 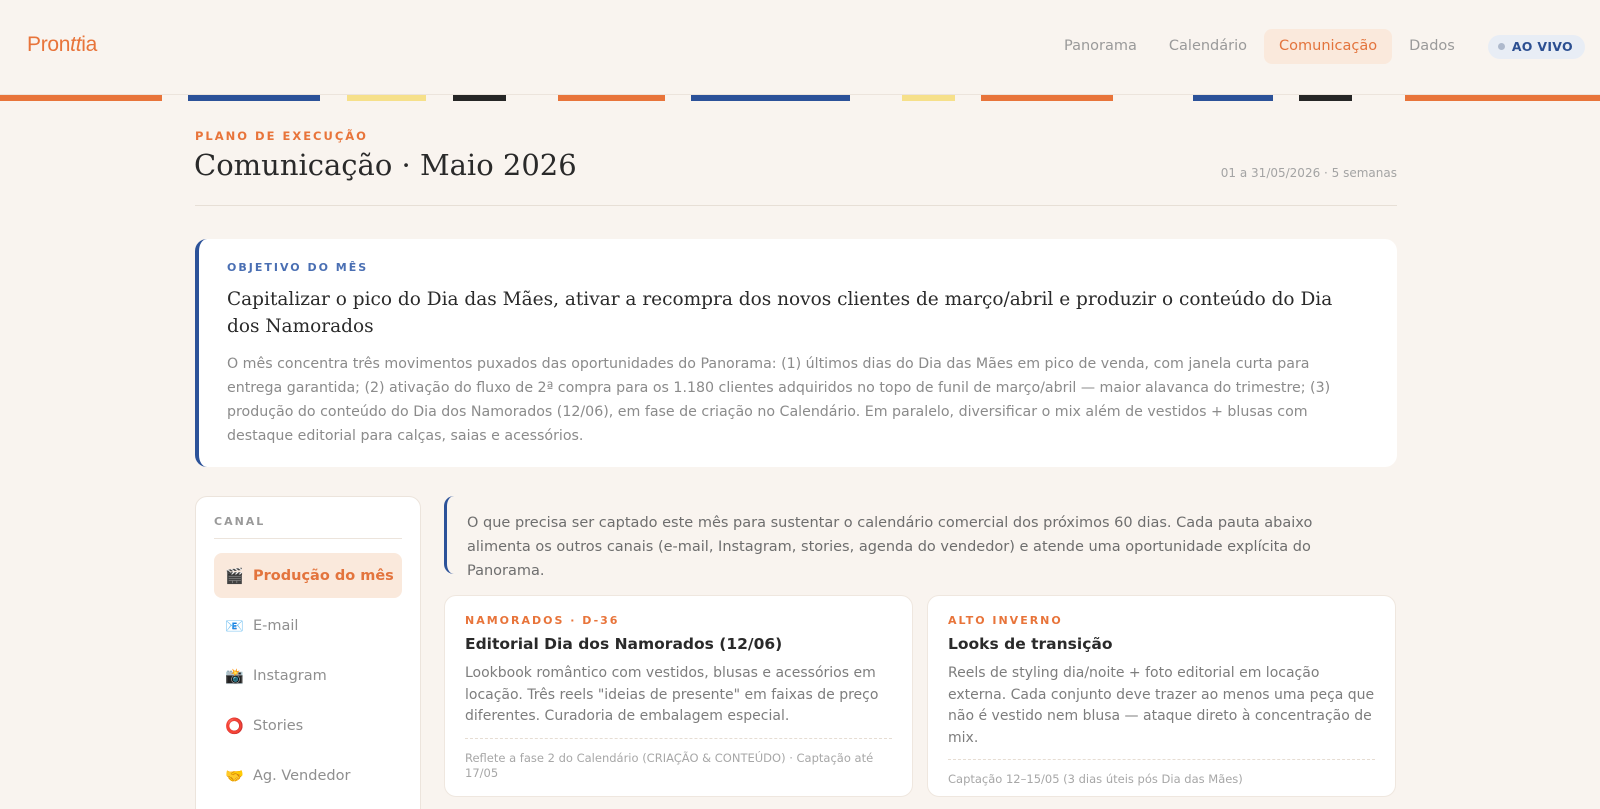 I want to click on sidebar-item-ag-vendedor: 🤝 Ag. Vendedor, so click(x=308, y=775).